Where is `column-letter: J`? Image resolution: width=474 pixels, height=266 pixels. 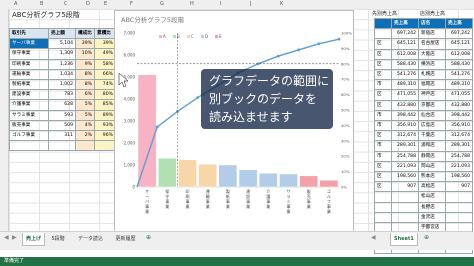 column-letter: J is located at coordinates (250, 4).